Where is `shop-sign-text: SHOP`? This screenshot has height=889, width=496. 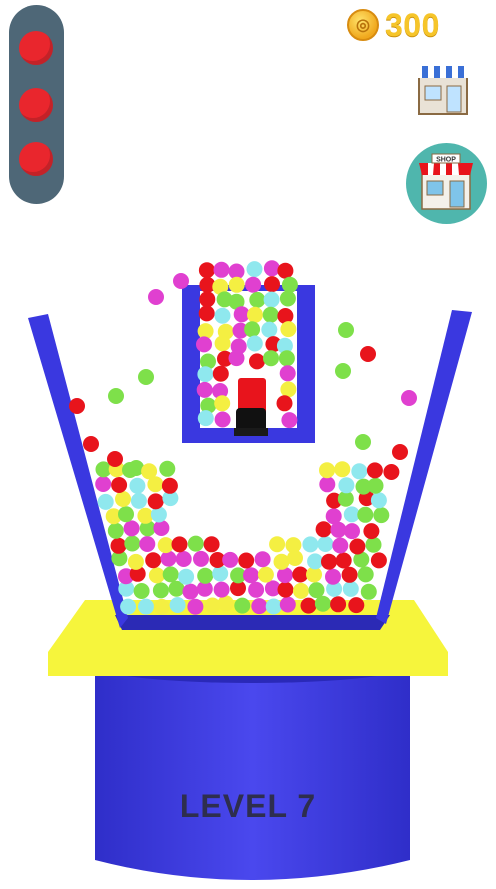 shop-sign-text: SHOP is located at coordinates (446, 160).